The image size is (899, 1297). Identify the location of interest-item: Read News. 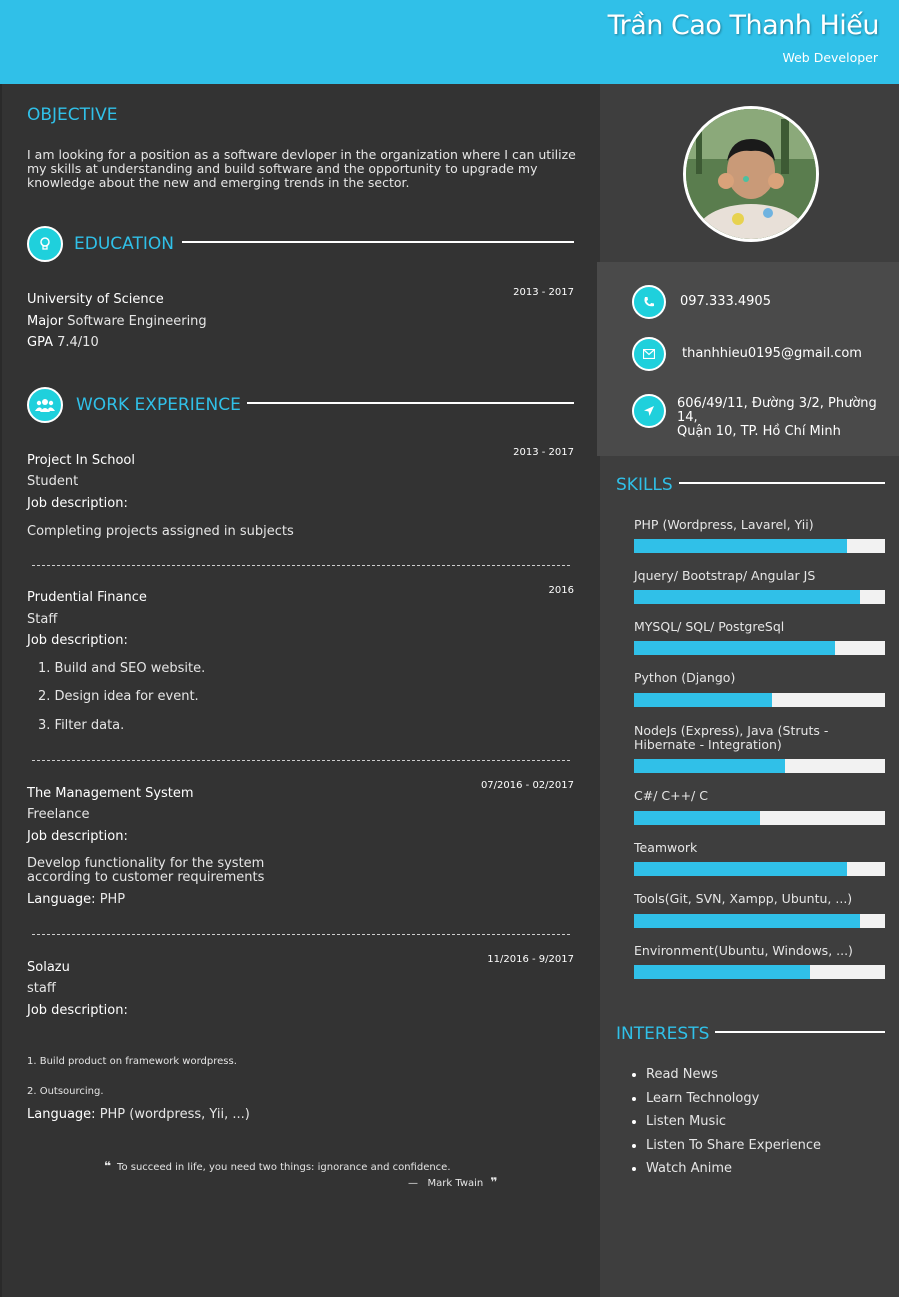
(726, 1078).